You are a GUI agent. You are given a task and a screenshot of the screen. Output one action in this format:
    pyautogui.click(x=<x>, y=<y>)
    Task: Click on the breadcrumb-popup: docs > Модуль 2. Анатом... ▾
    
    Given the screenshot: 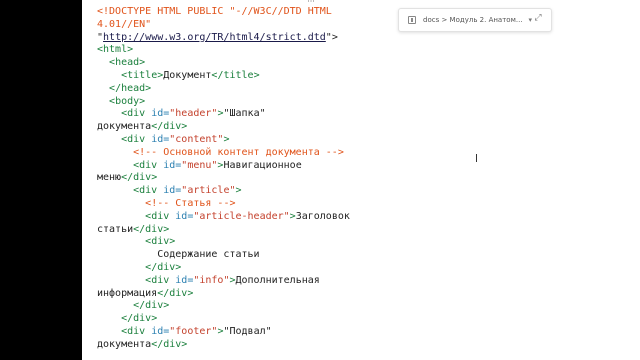 What is the action you would take?
    pyautogui.click(x=475, y=20)
    